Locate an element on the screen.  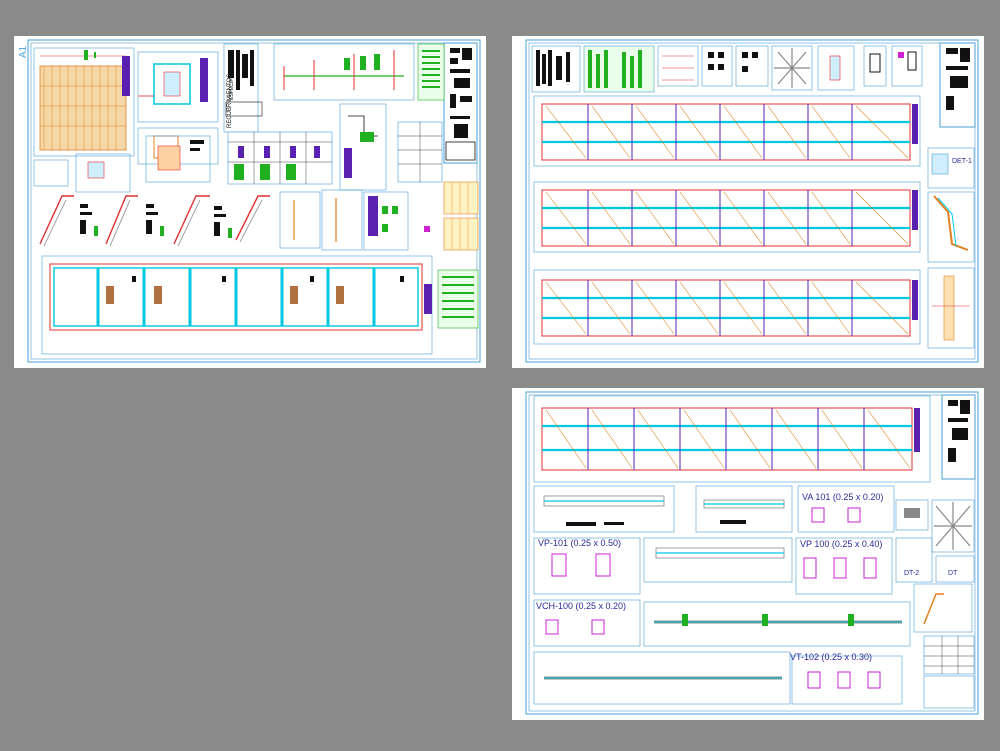
sheet-a-number: A1 is located at coordinates (23, 51).